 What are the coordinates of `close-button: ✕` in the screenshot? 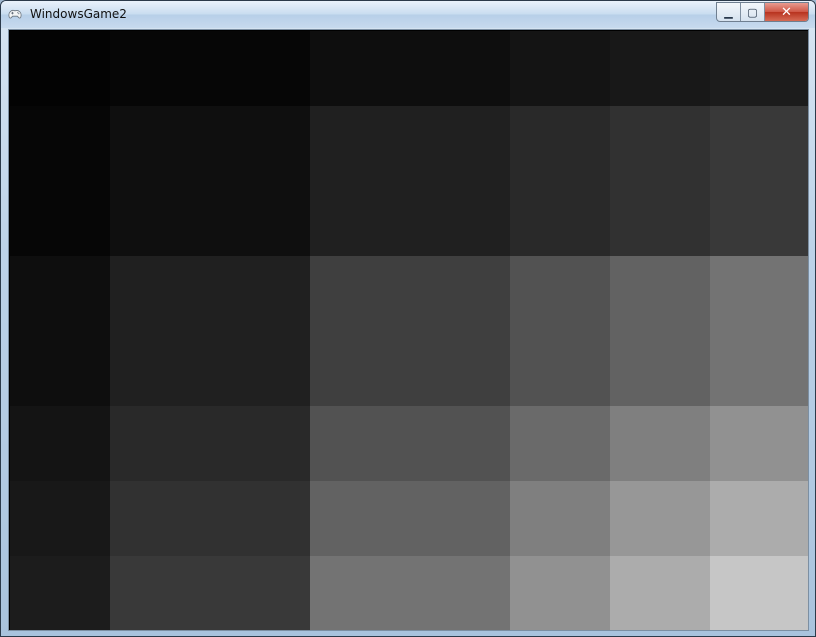 It's located at (786, 12).